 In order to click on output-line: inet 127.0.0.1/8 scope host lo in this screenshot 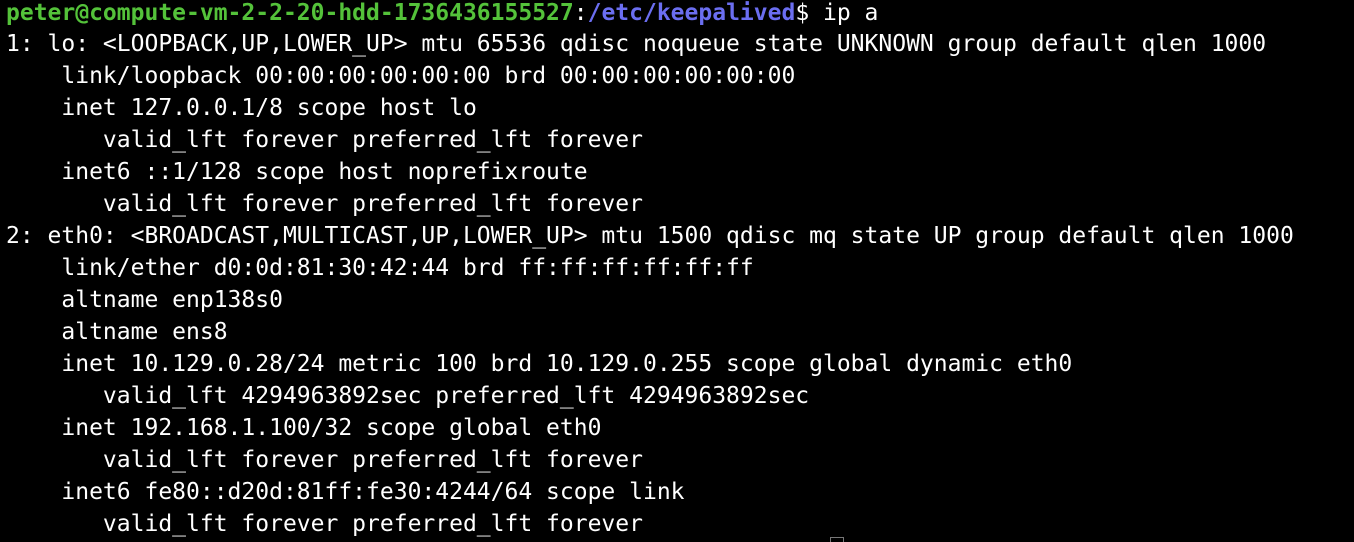, I will do `click(241, 108)`.